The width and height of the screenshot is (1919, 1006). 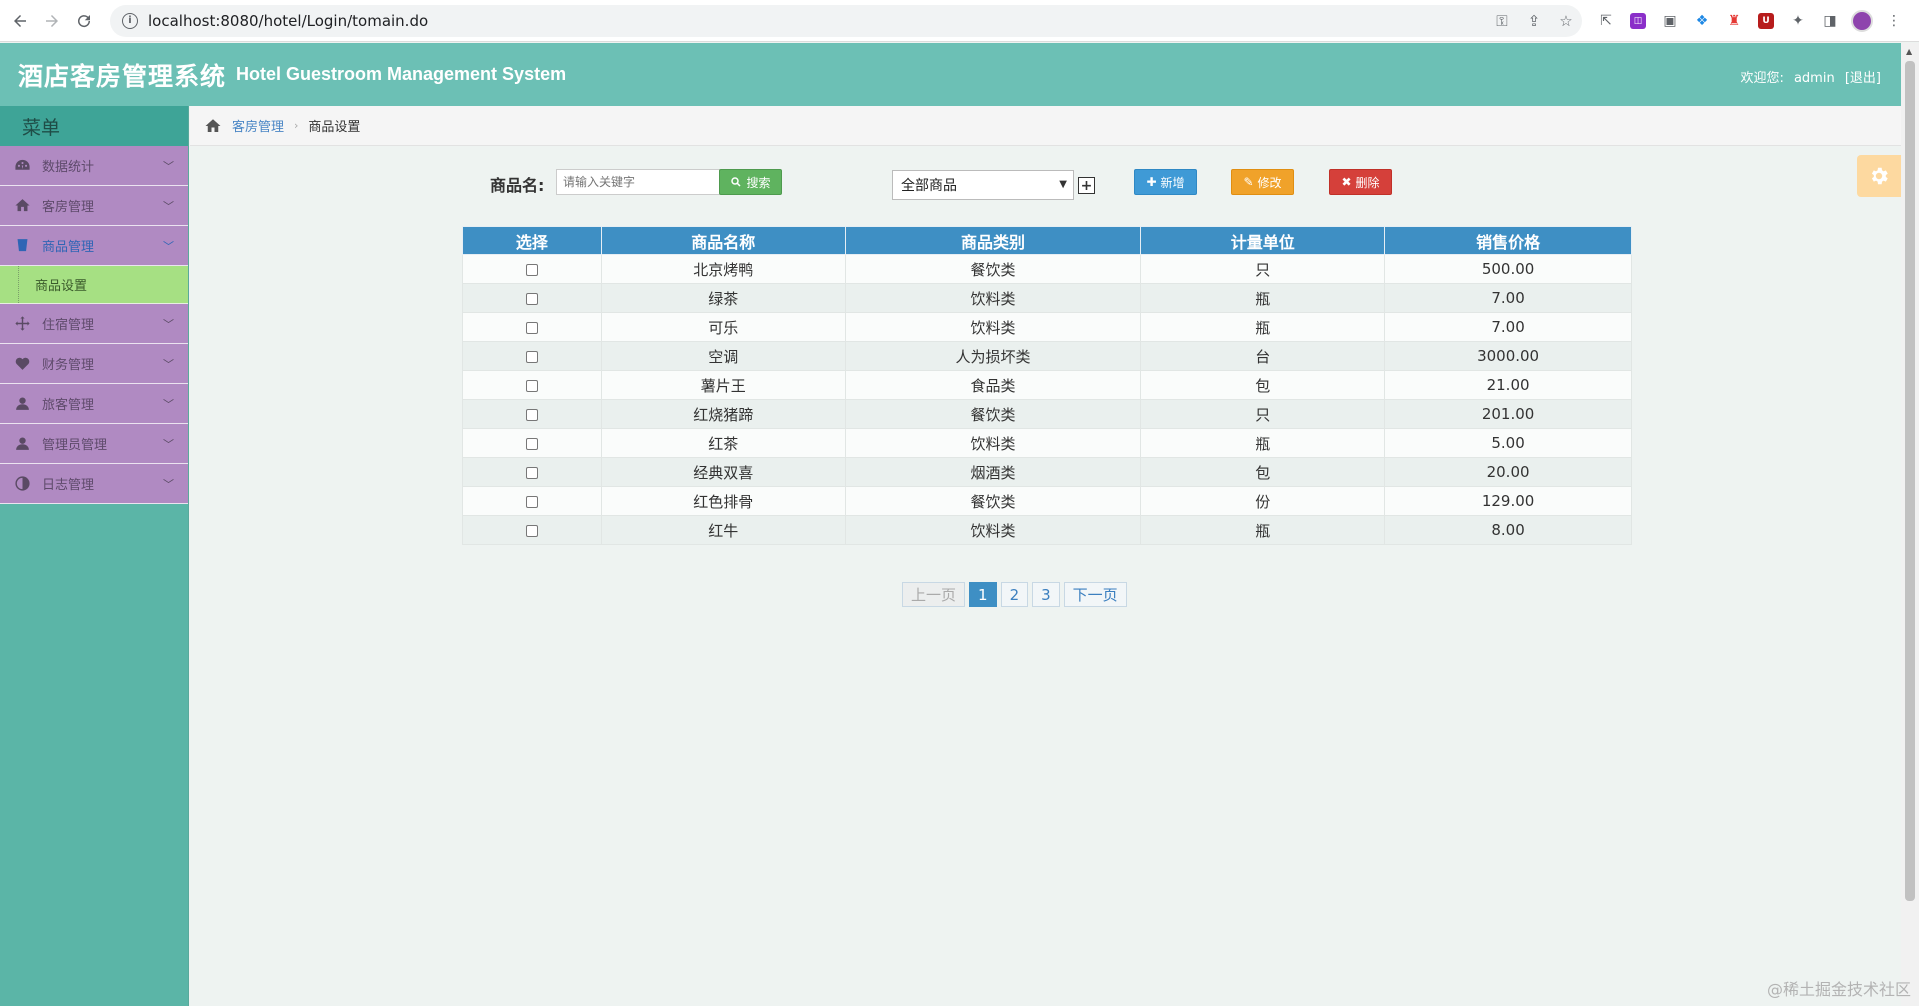 What do you see at coordinates (1063, 184) in the screenshot?
I see `chevron-down-icon: ▼` at bounding box center [1063, 184].